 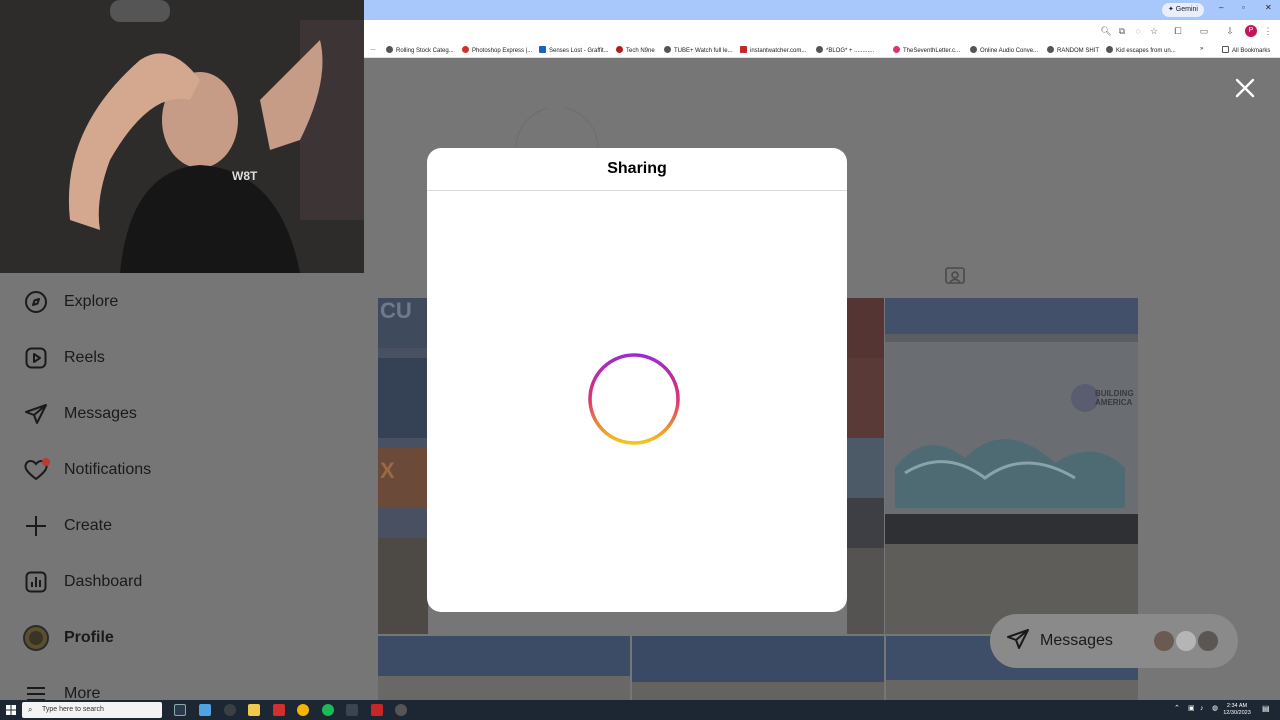 What do you see at coordinates (1138, 31) in the screenshot?
I see `eye-off-icon: ◌` at bounding box center [1138, 31].